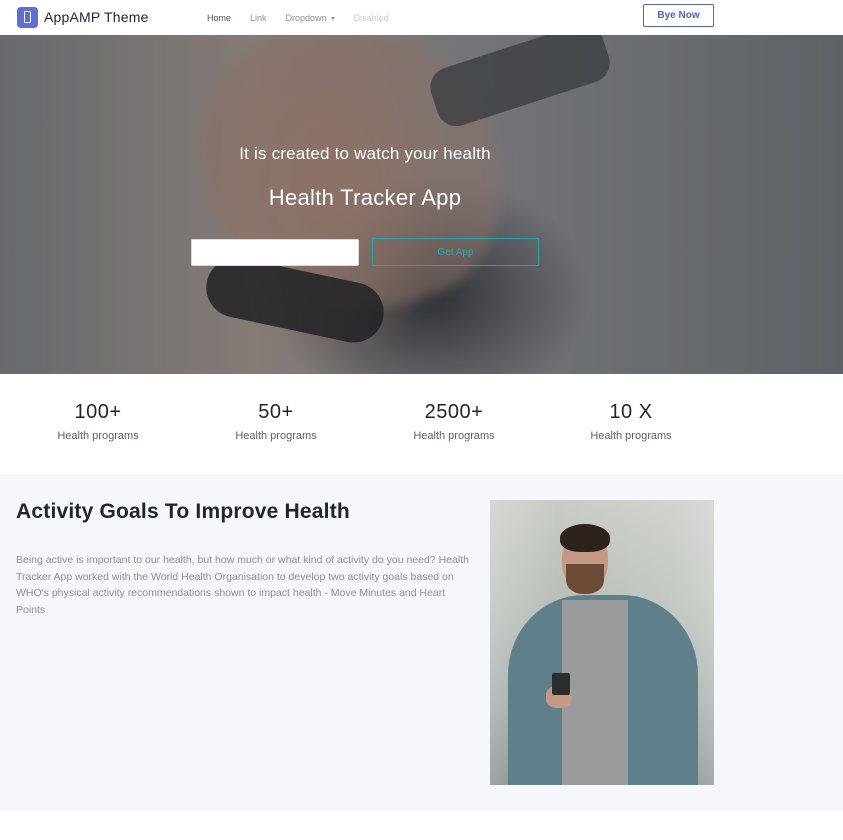  What do you see at coordinates (561, 684) in the screenshot?
I see `photo-phone` at bounding box center [561, 684].